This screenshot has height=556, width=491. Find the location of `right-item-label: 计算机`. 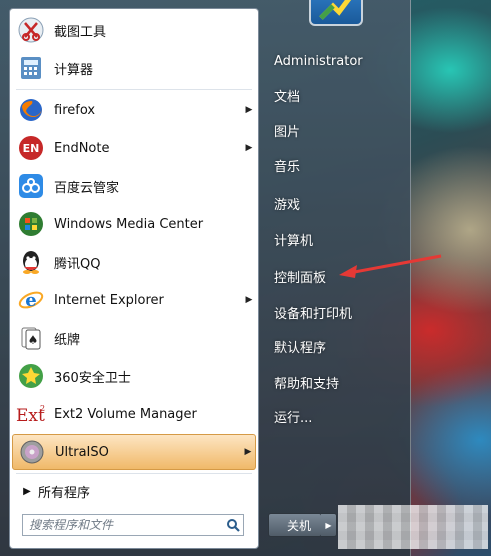

right-item-label: 计算机 is located at coordinates (294, 241).